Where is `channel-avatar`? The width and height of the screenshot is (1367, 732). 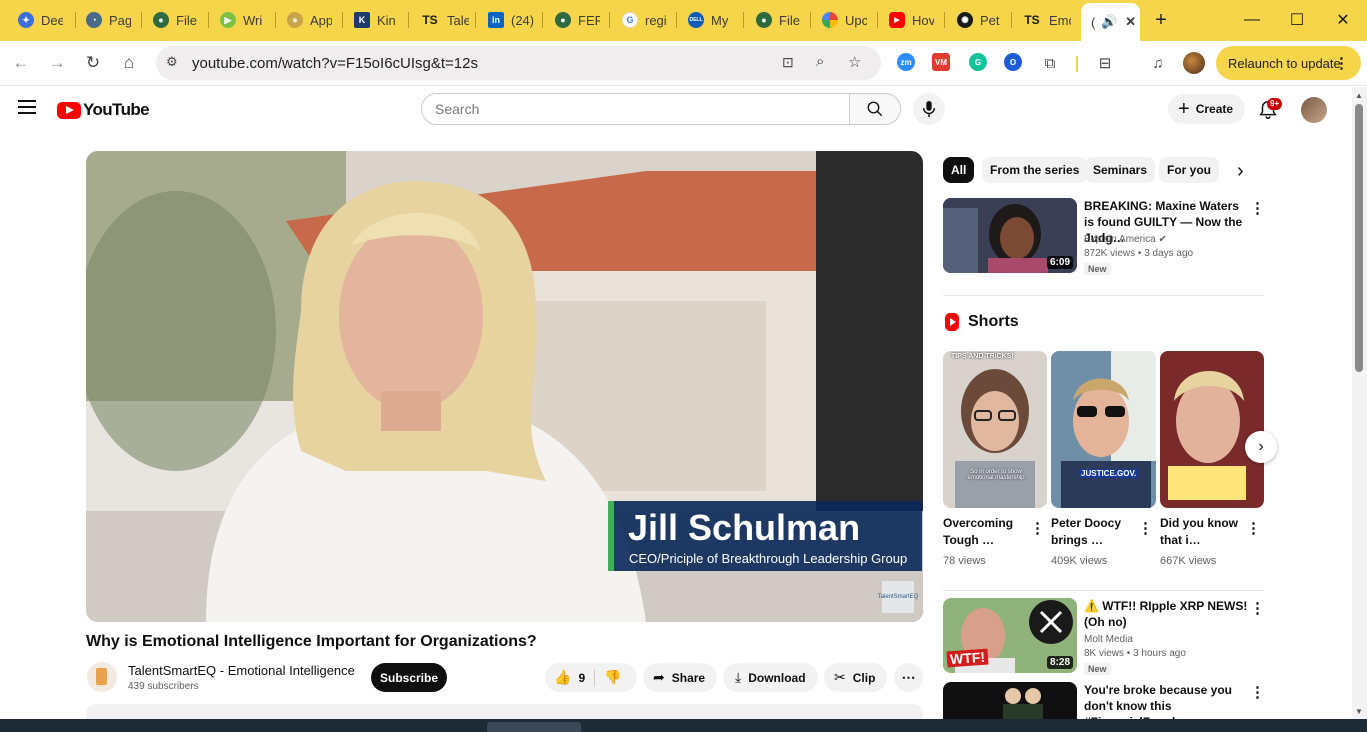 channel-avatar is located at coordinates (102, 677).